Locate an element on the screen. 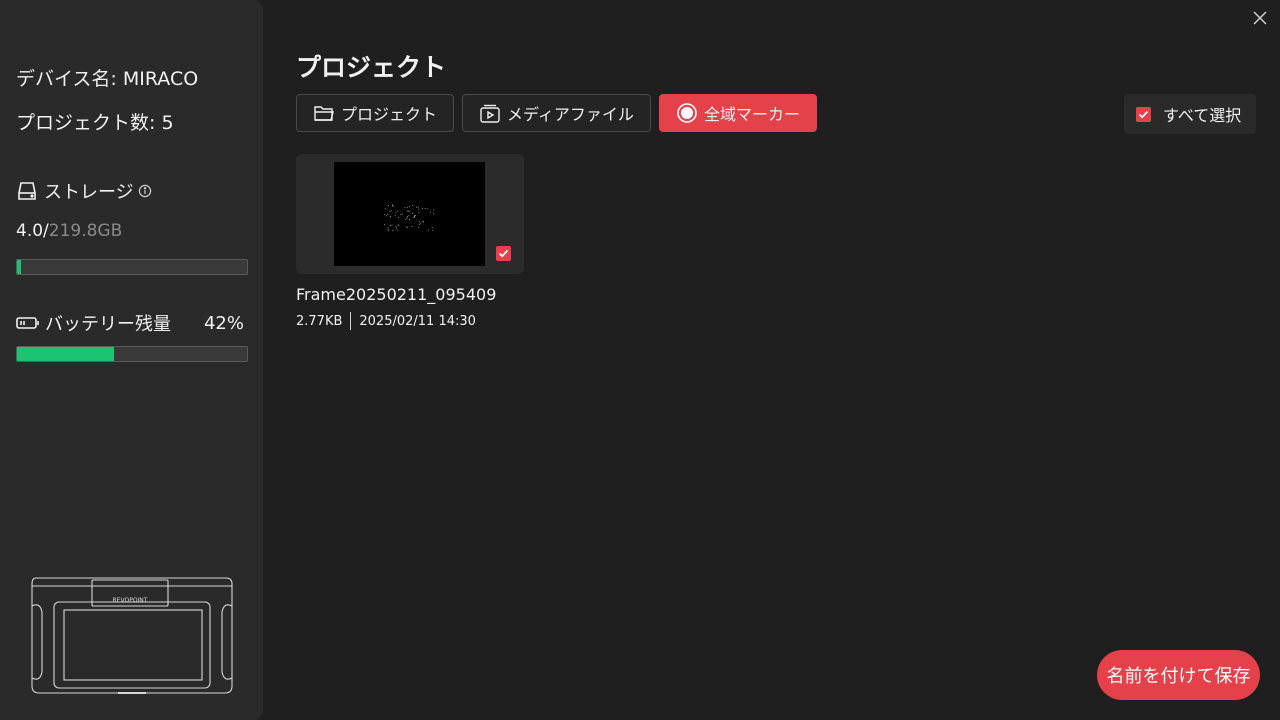 This screenshot has width=1280, height=720. select-all-label: すべて選択 is located at coordinates (1202, 115).